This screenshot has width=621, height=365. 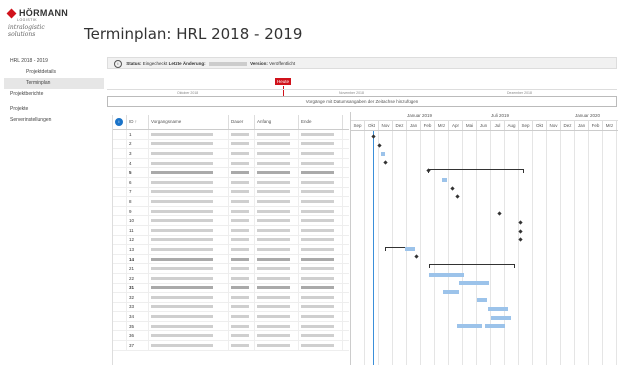 I want to click on col-start: Anfang, so click(x=277, y=122).